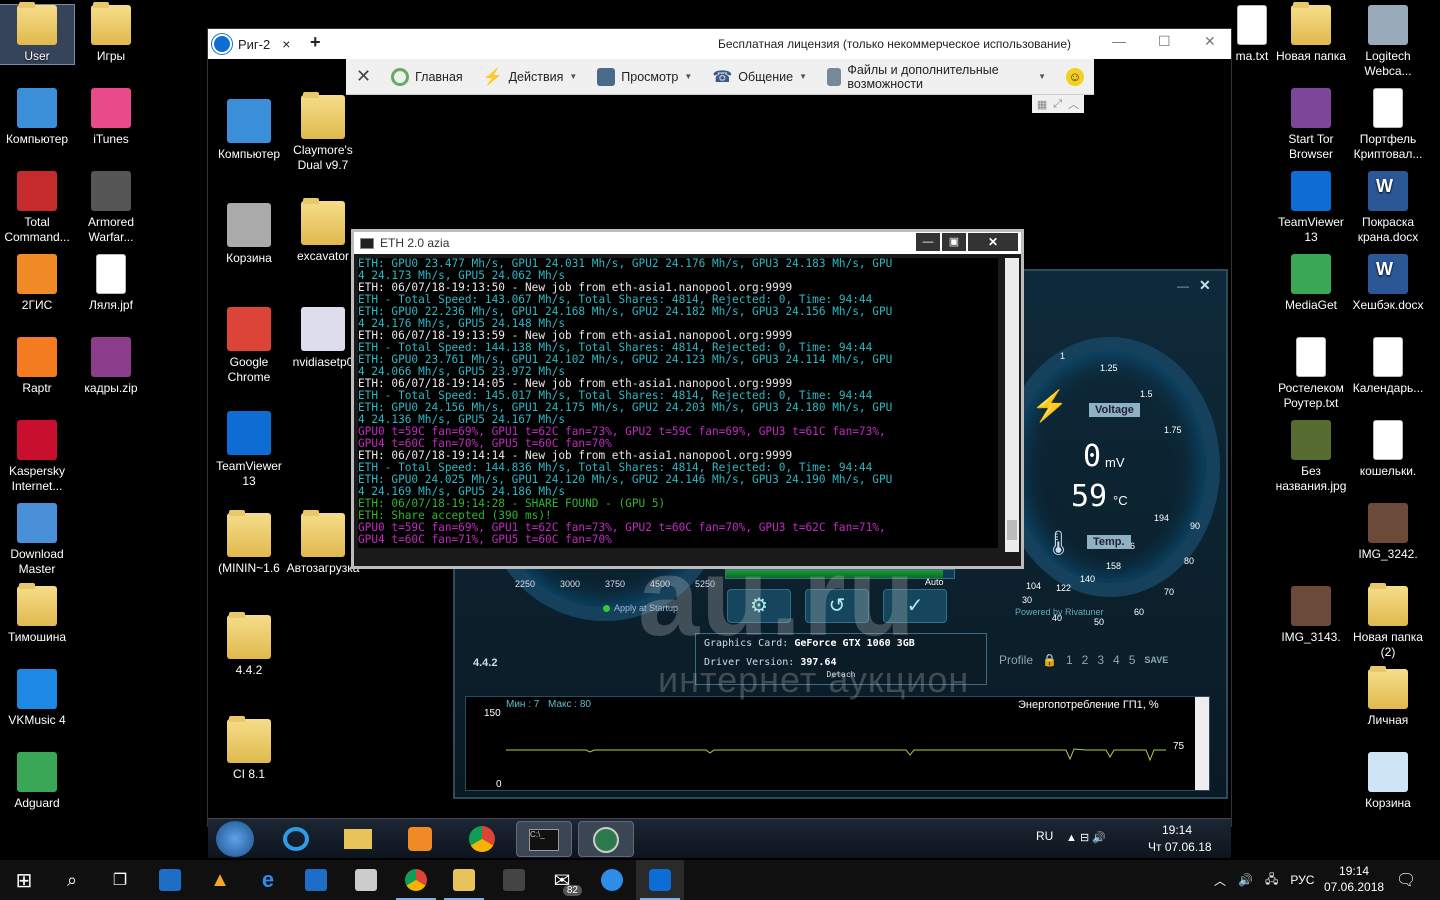  I want to click on tray-overflow-icon: ︿, so click(1220, 880).